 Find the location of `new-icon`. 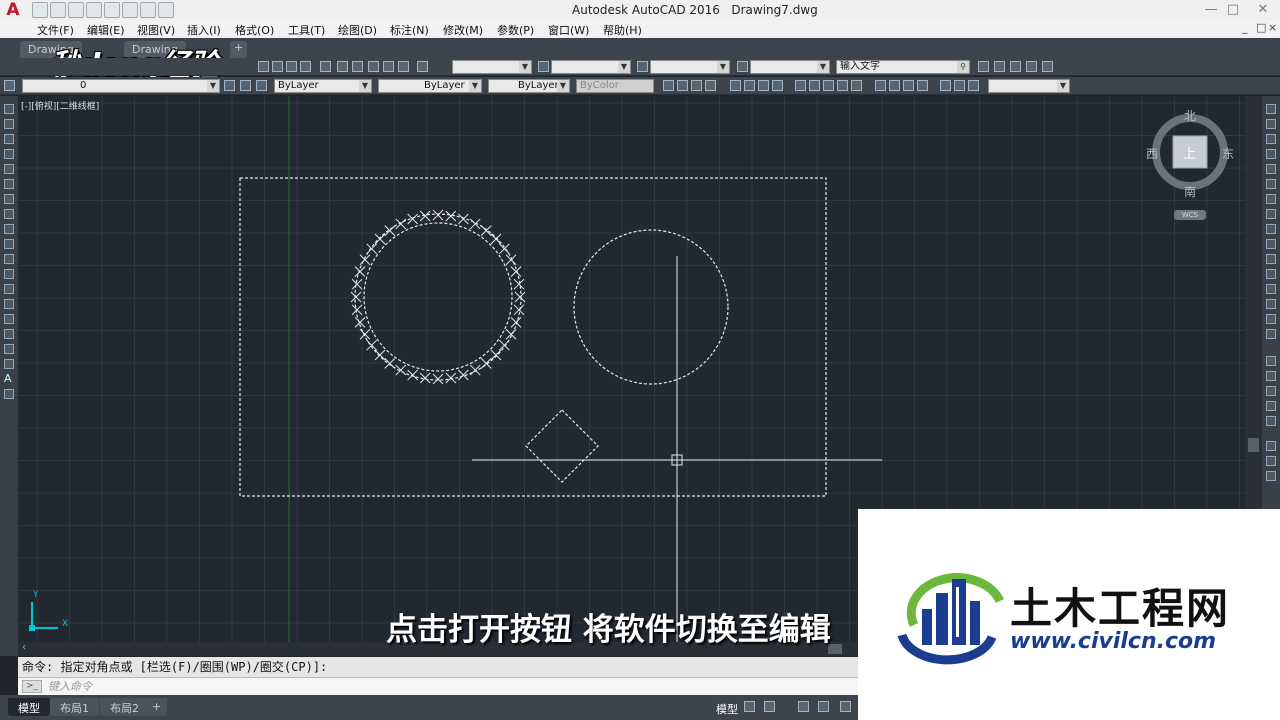

new-icon is located at coordinates (40, 10).